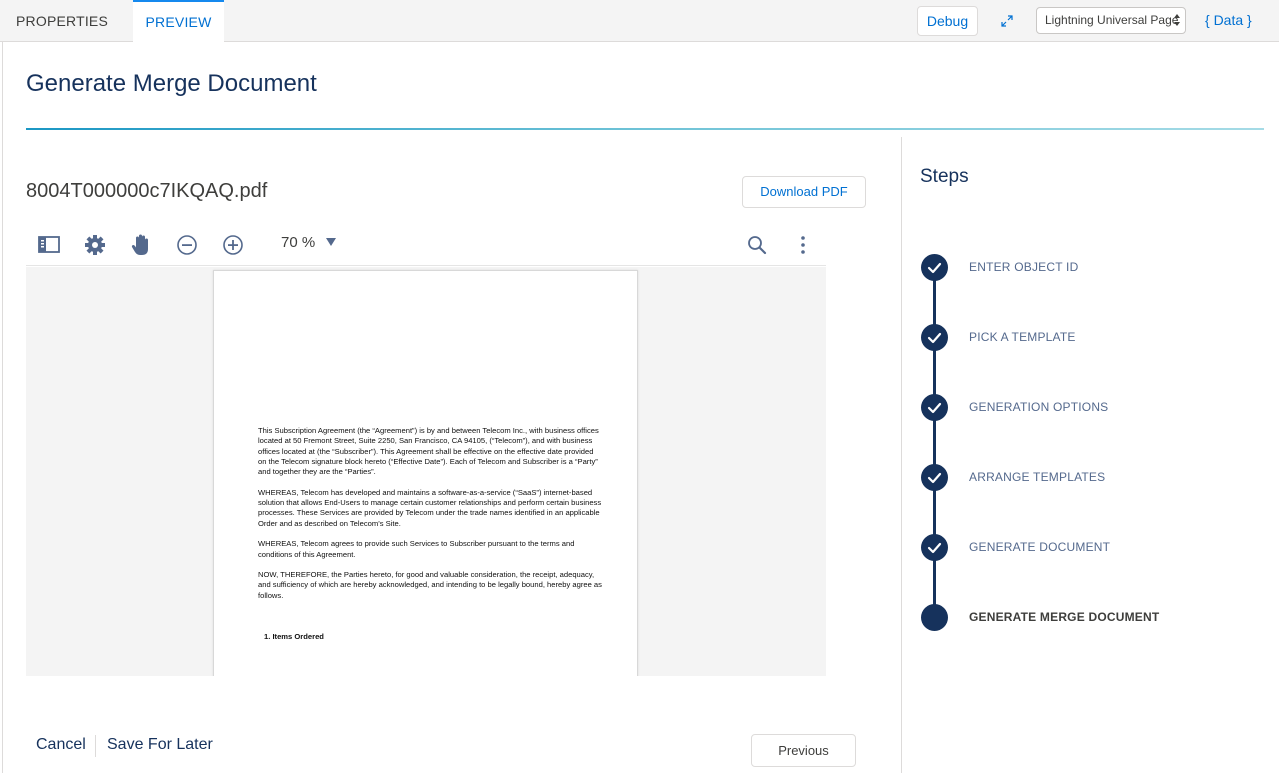 This screenshot has height=773, width=1279. Describe the element at coordinates (61, 745) in the screenshot. I see `cancel-link: Cancel` at that location.